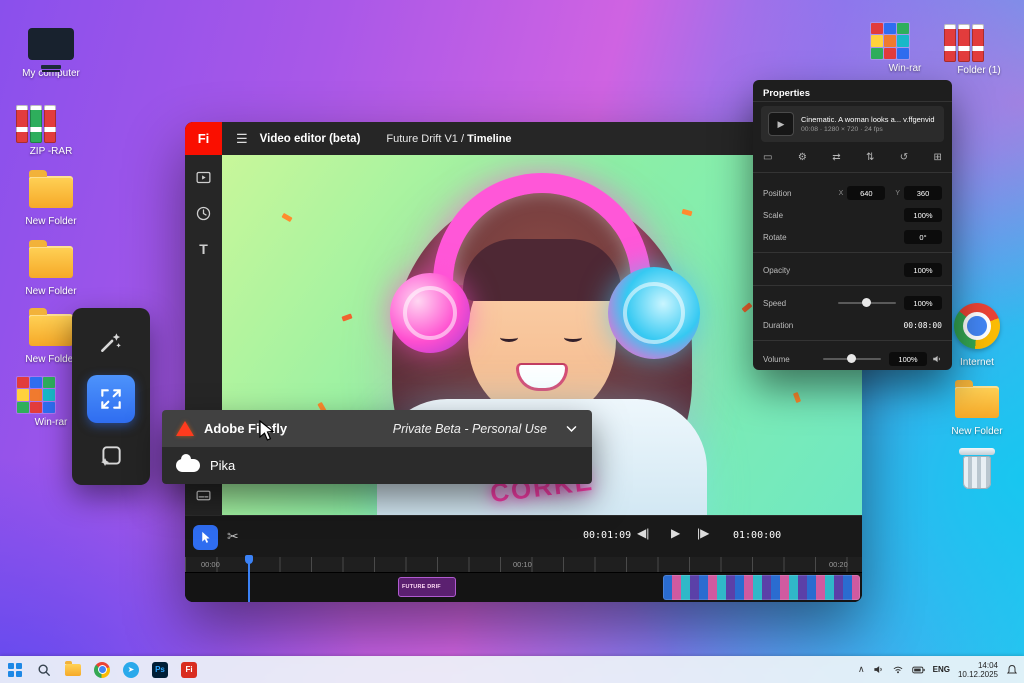  Describe the element at coordinates (977, 472) in the screenshot. I see `desktop-icon-recycle-bin` at that location.